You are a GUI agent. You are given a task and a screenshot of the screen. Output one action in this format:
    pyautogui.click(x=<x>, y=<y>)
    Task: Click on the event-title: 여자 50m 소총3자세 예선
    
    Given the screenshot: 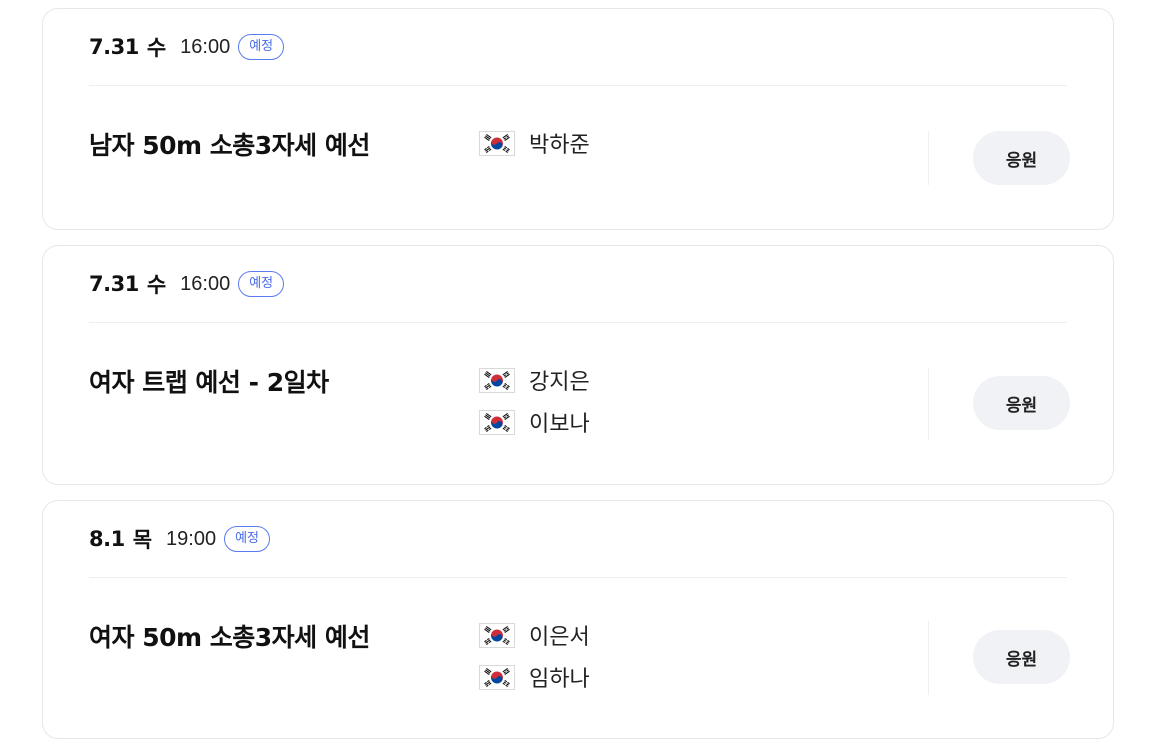 What is the action you would take?
    pyautogui.click(x=229, y=637)
    